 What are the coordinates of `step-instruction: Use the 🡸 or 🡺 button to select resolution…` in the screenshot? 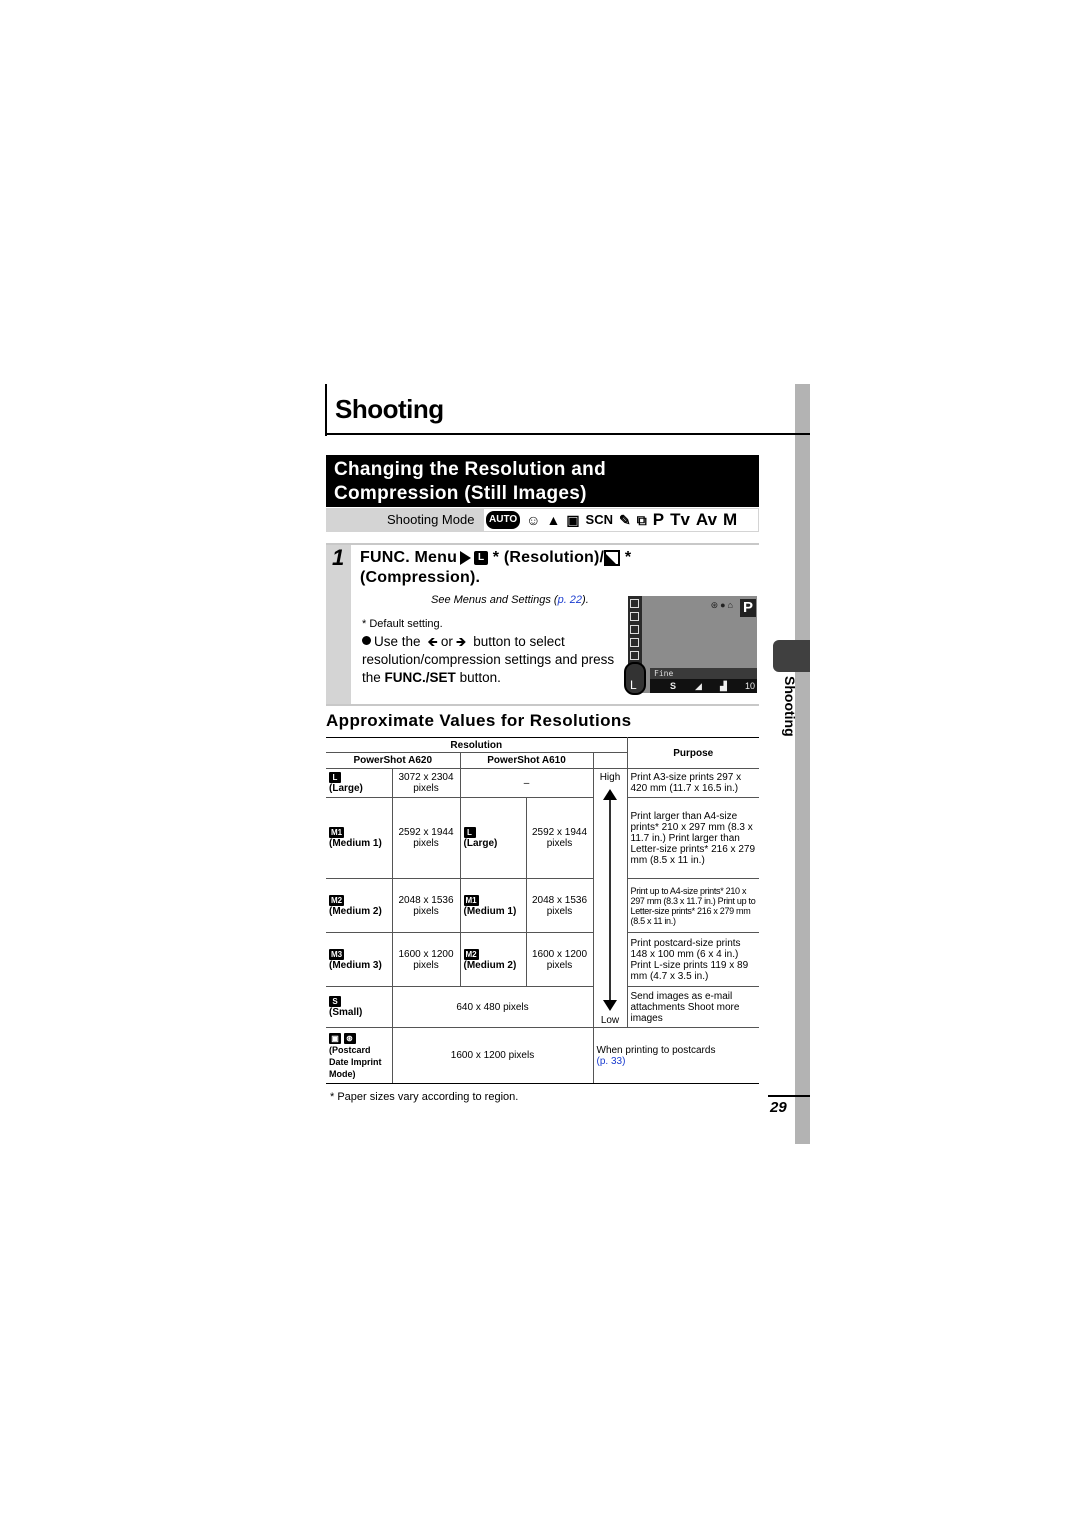 It's located at (488, 659).